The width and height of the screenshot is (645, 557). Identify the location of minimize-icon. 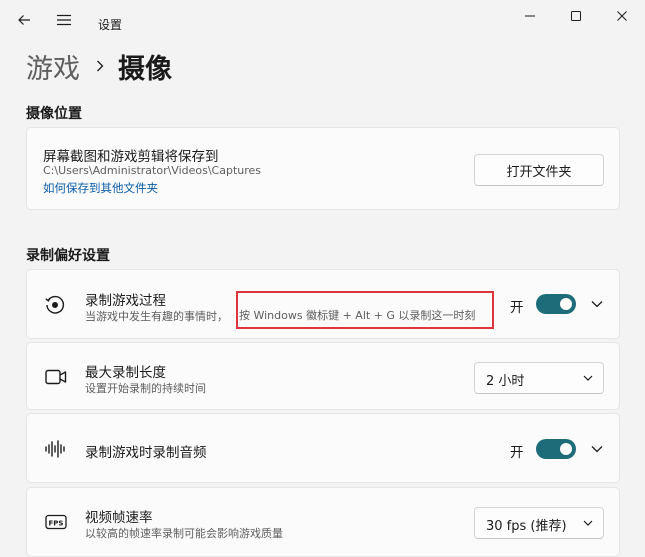
(530, 16).